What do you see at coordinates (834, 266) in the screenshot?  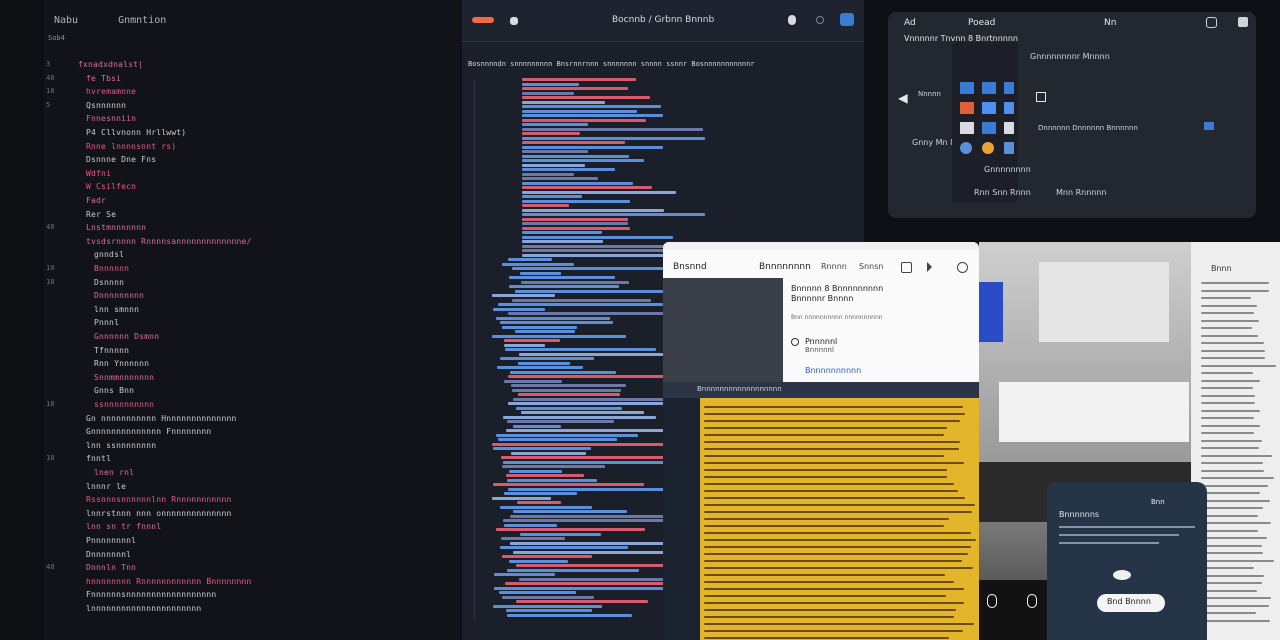 I see `card-tab-a: Rnnnn` at bounding box center [834, 266].